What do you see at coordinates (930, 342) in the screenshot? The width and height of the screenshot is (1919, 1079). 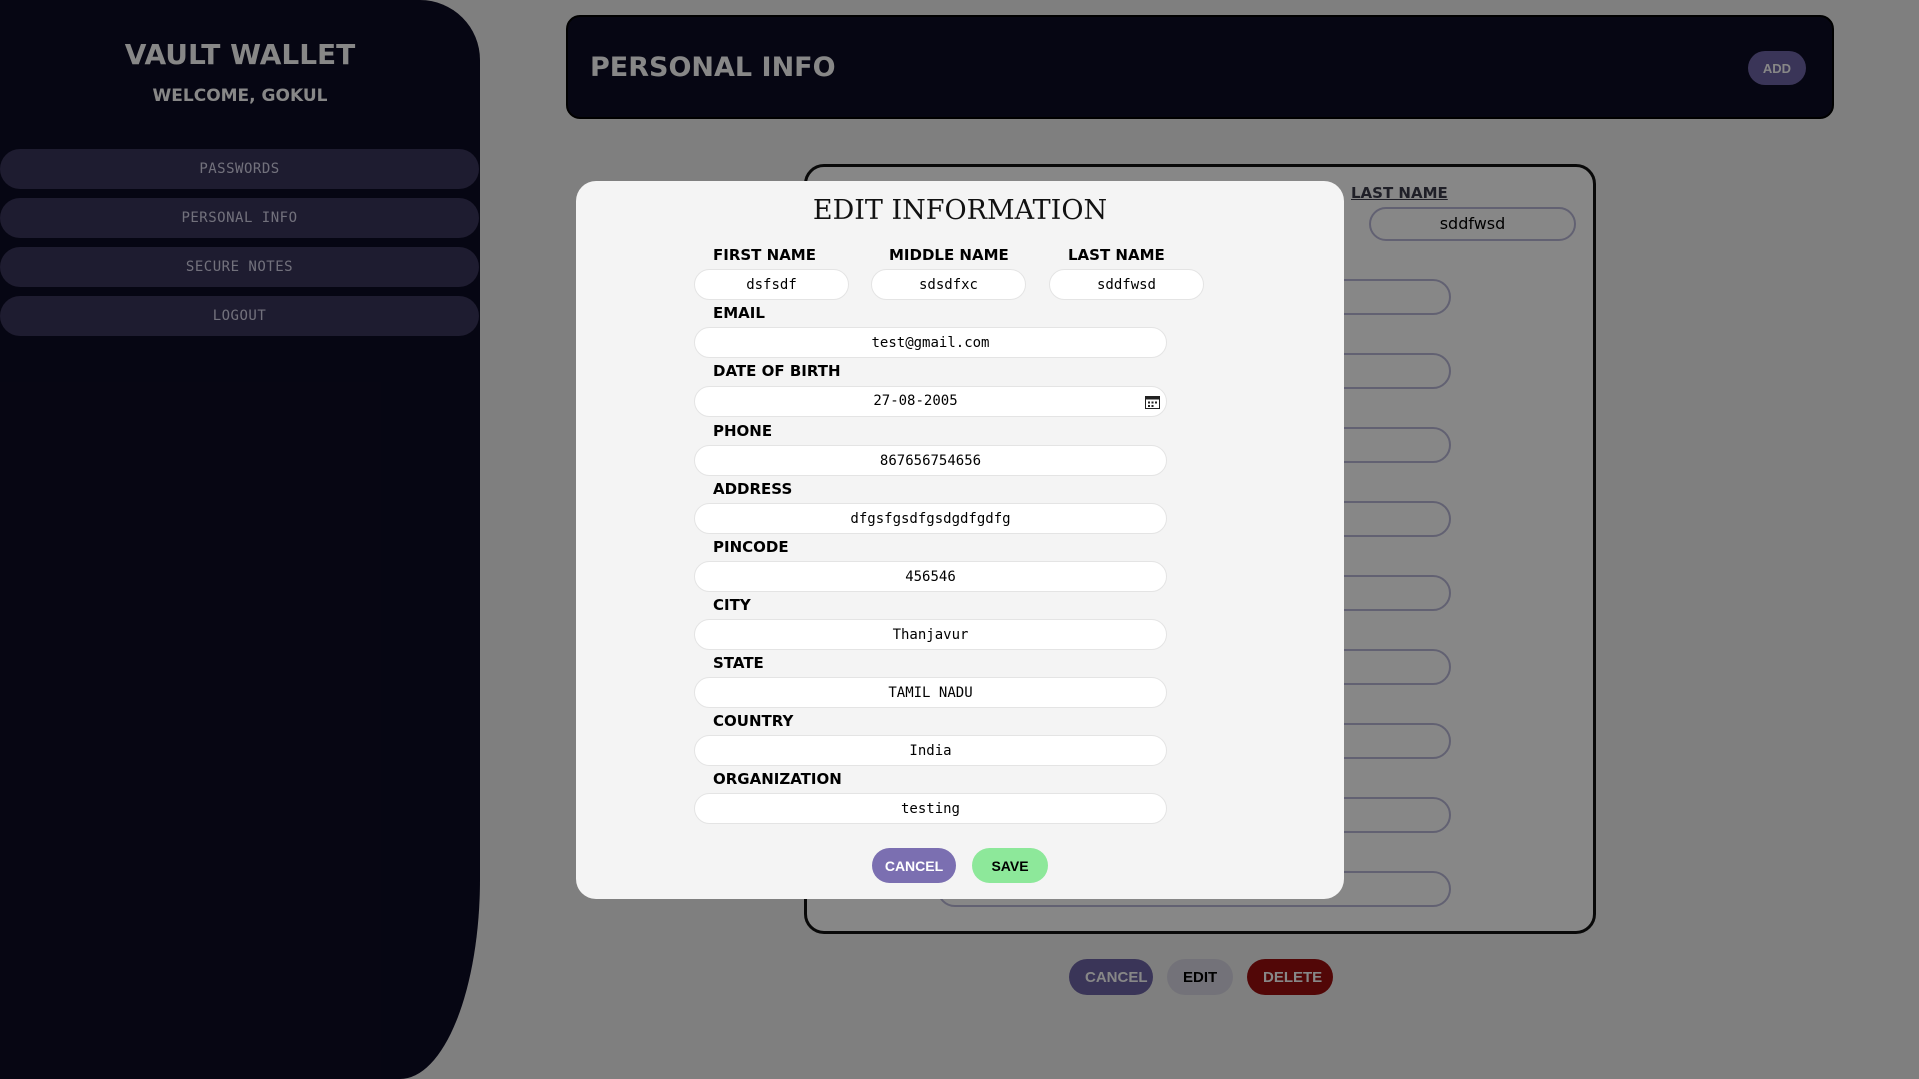 I see `email-field` at bounding box center [930, 342].